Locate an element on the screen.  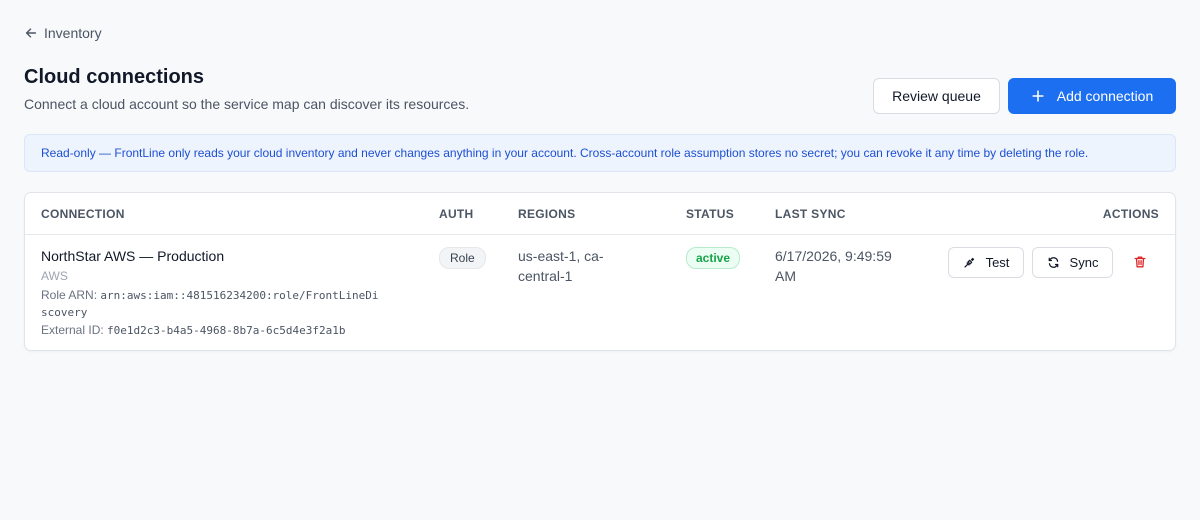
connection-name: NorthStar AWS — Production is located at coordinates (133, 256).